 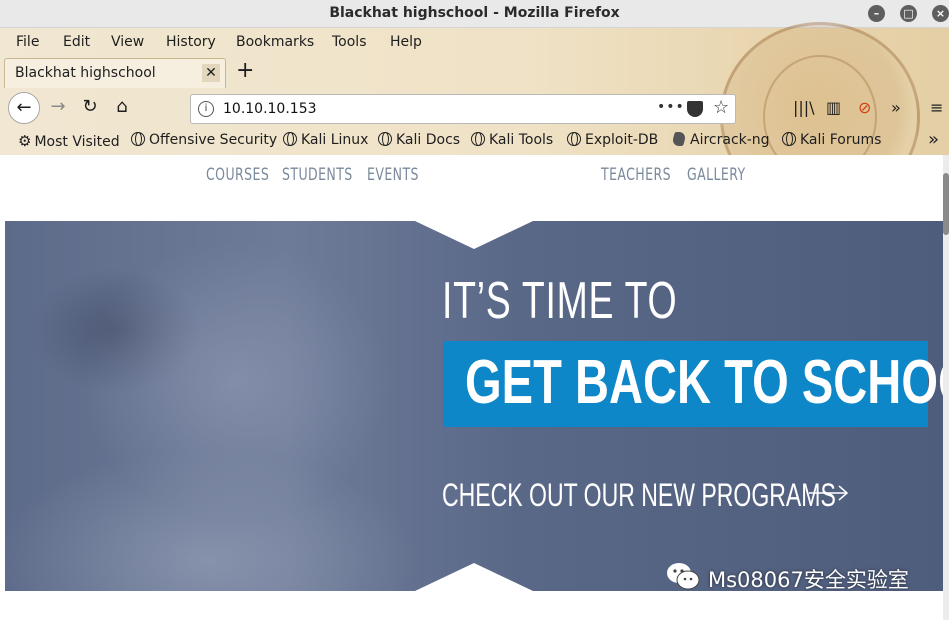 I want to click on bookmark-aircrack-ng: Aircrack-ng, so click(x=720, y=140).